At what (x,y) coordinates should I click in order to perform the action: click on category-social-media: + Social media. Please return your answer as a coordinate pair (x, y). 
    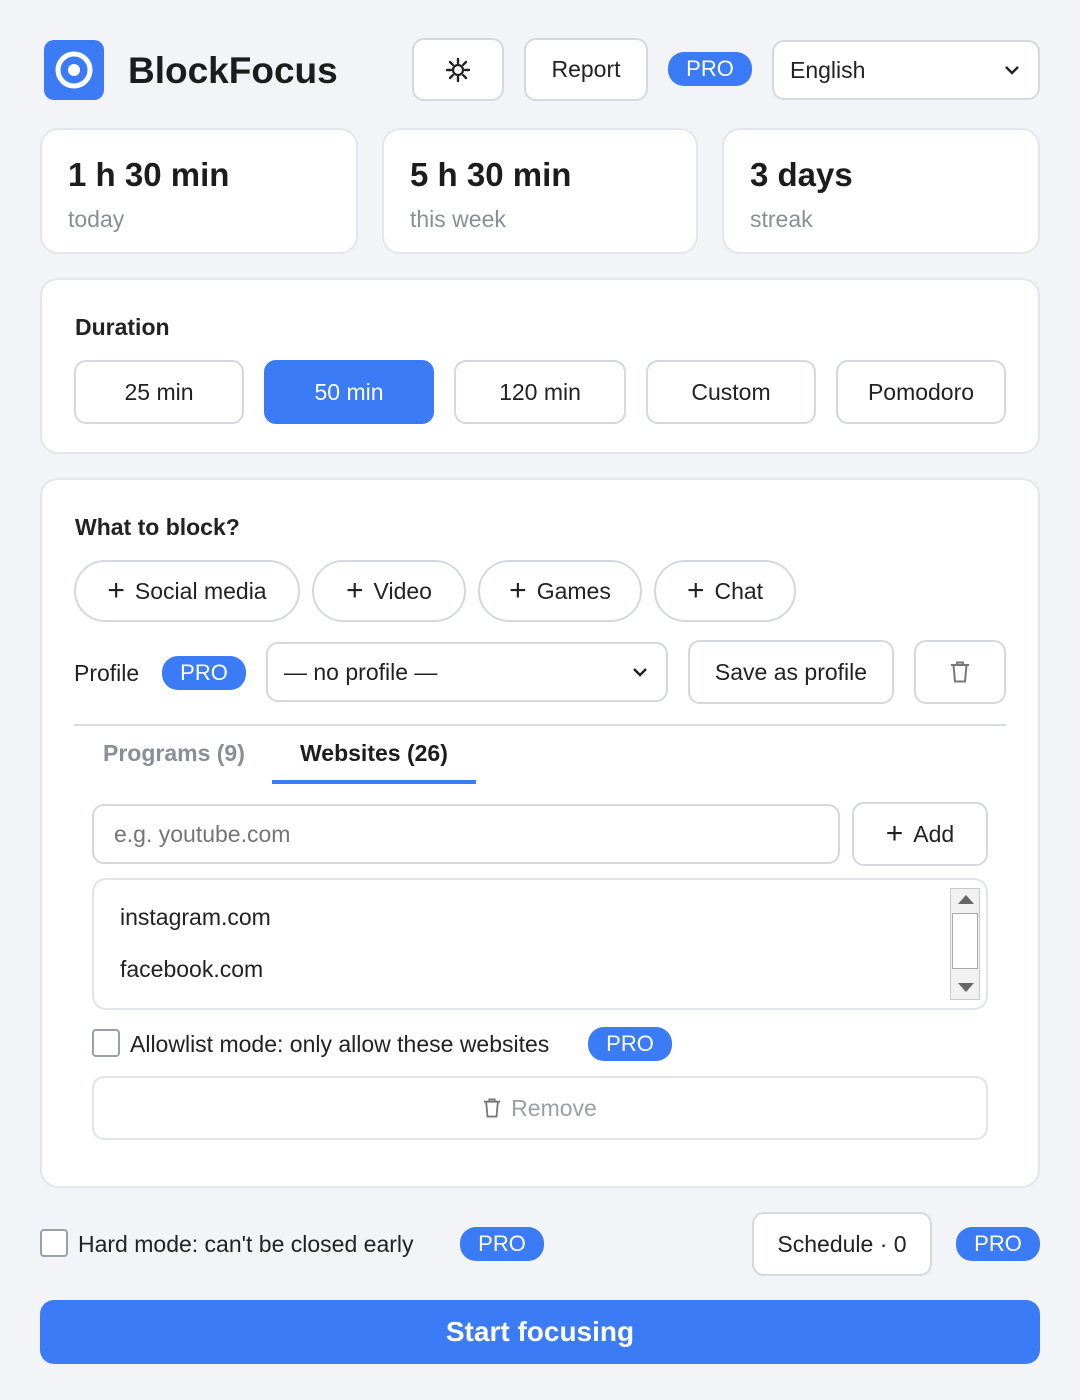
    Looking at the image, I should click on (187, 591).